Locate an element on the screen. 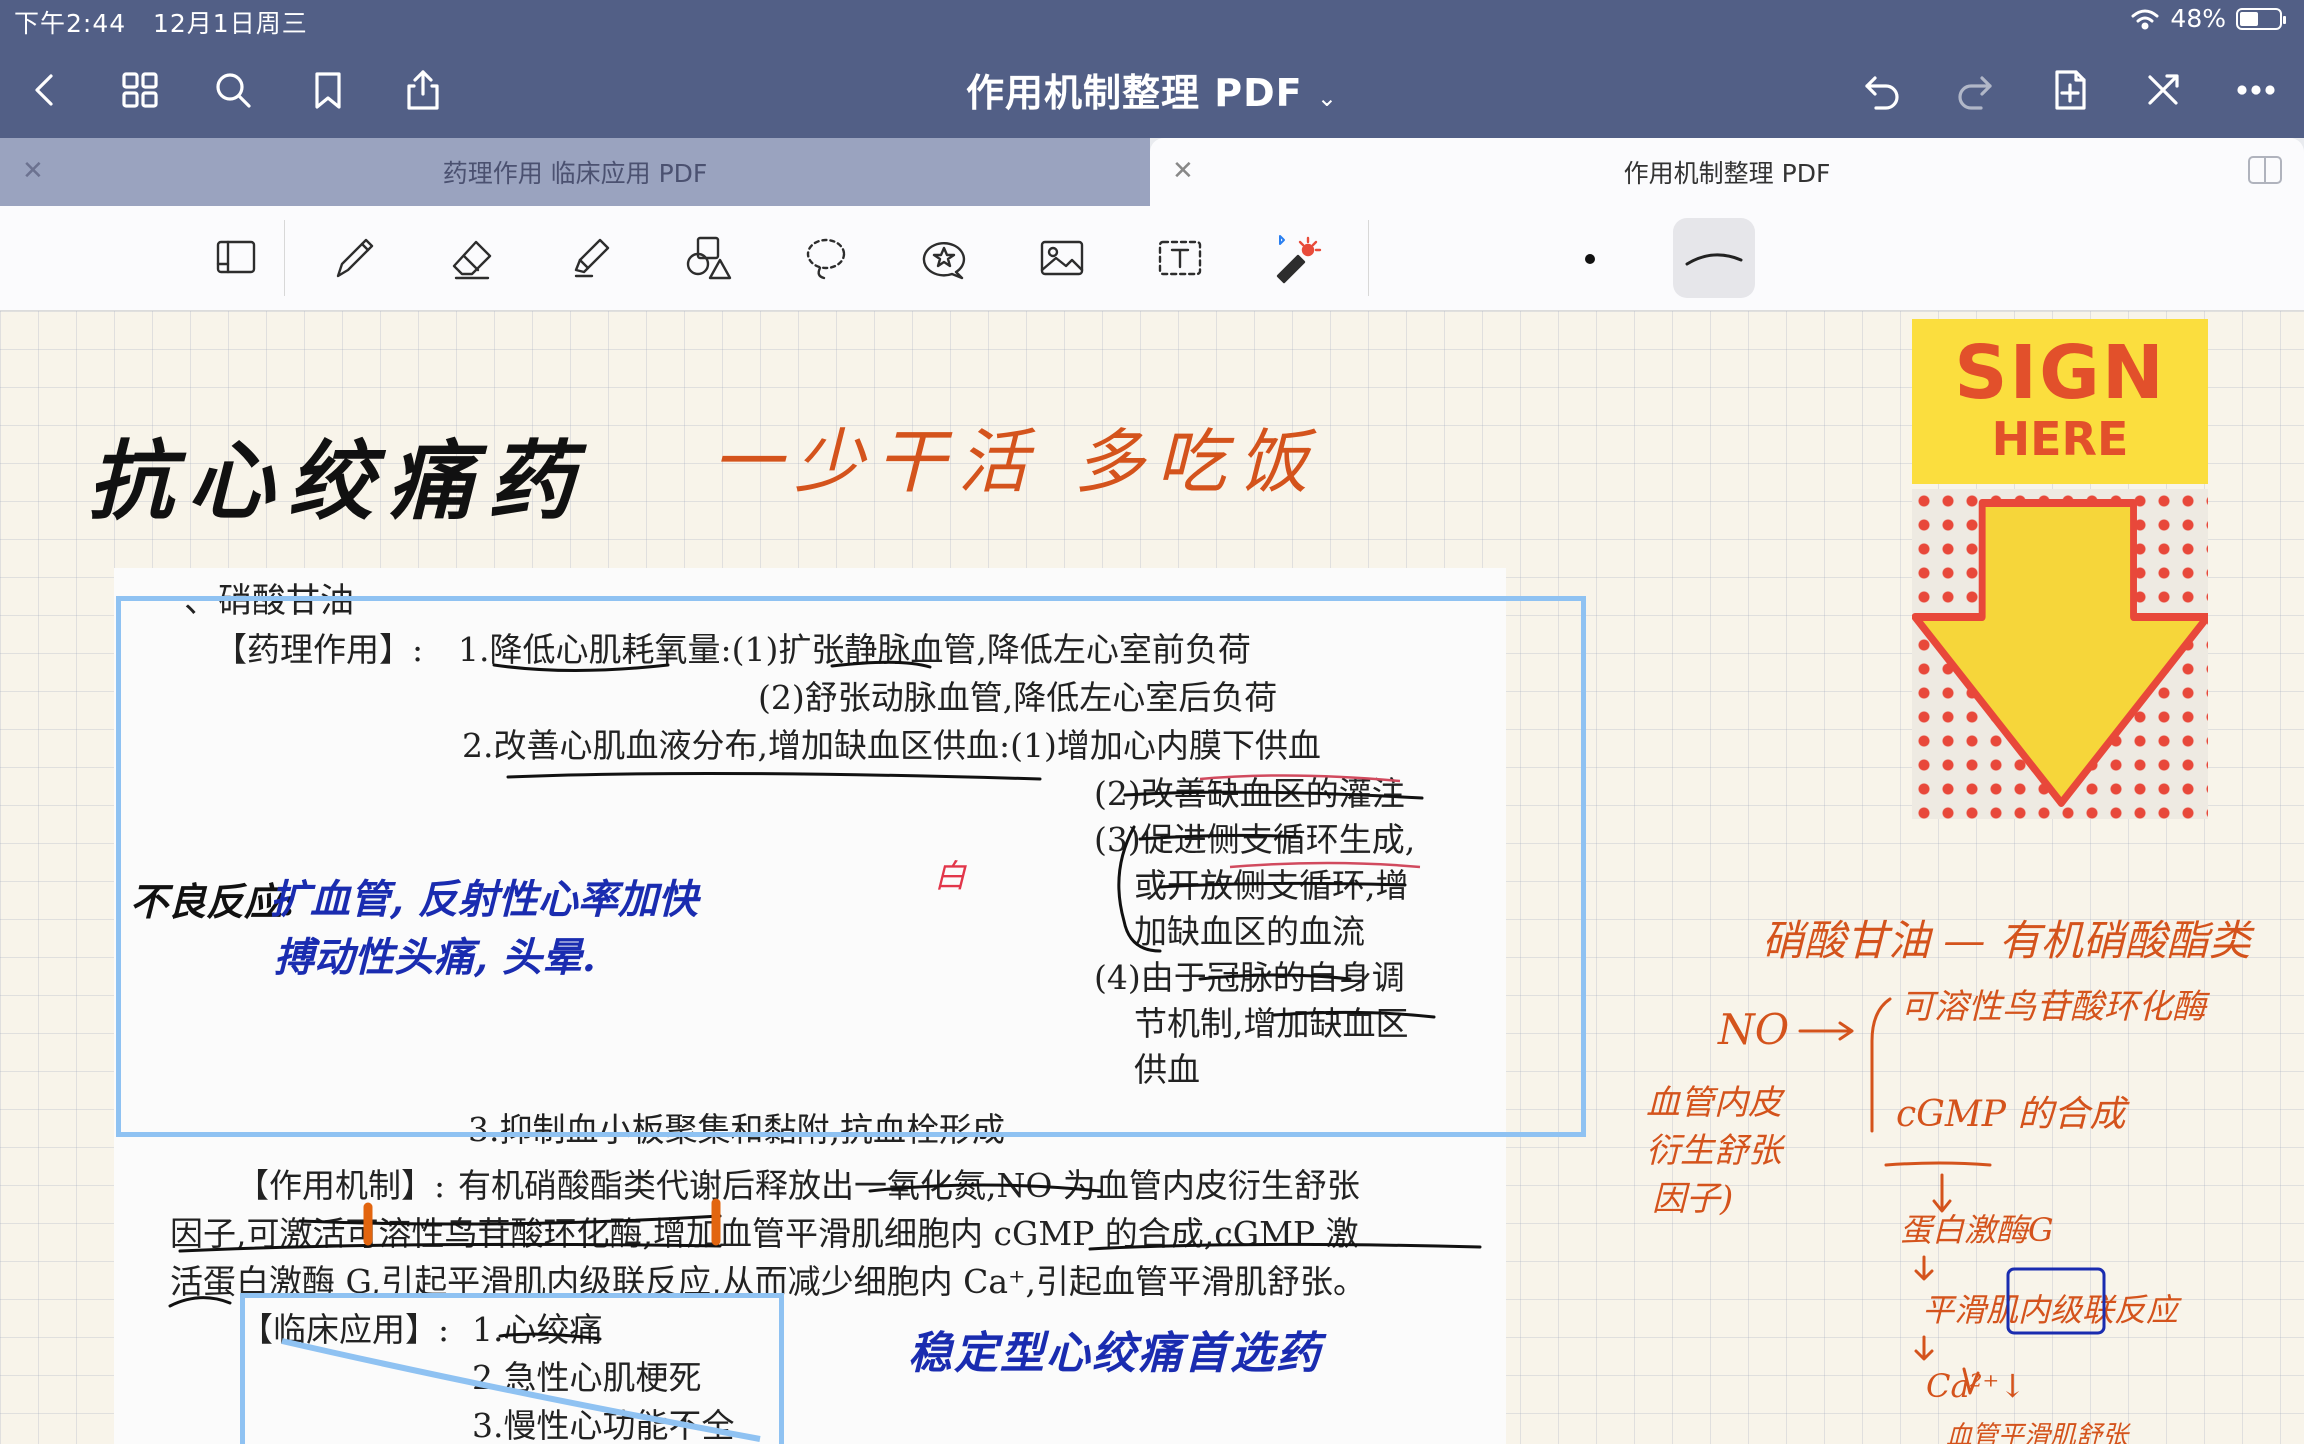 The height and width of the screenshot is (1444, 2304). tab-pharmacology-pdf: ✕ 药理作用 临床应用 PDF is located at coordinates (575, 172).